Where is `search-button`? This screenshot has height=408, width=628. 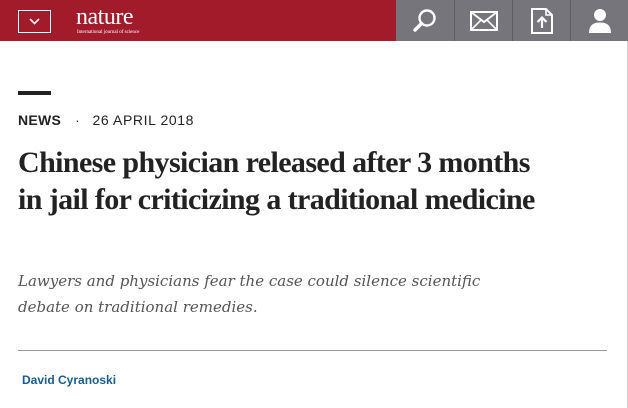
search-button is located at coordinates (425, 20).